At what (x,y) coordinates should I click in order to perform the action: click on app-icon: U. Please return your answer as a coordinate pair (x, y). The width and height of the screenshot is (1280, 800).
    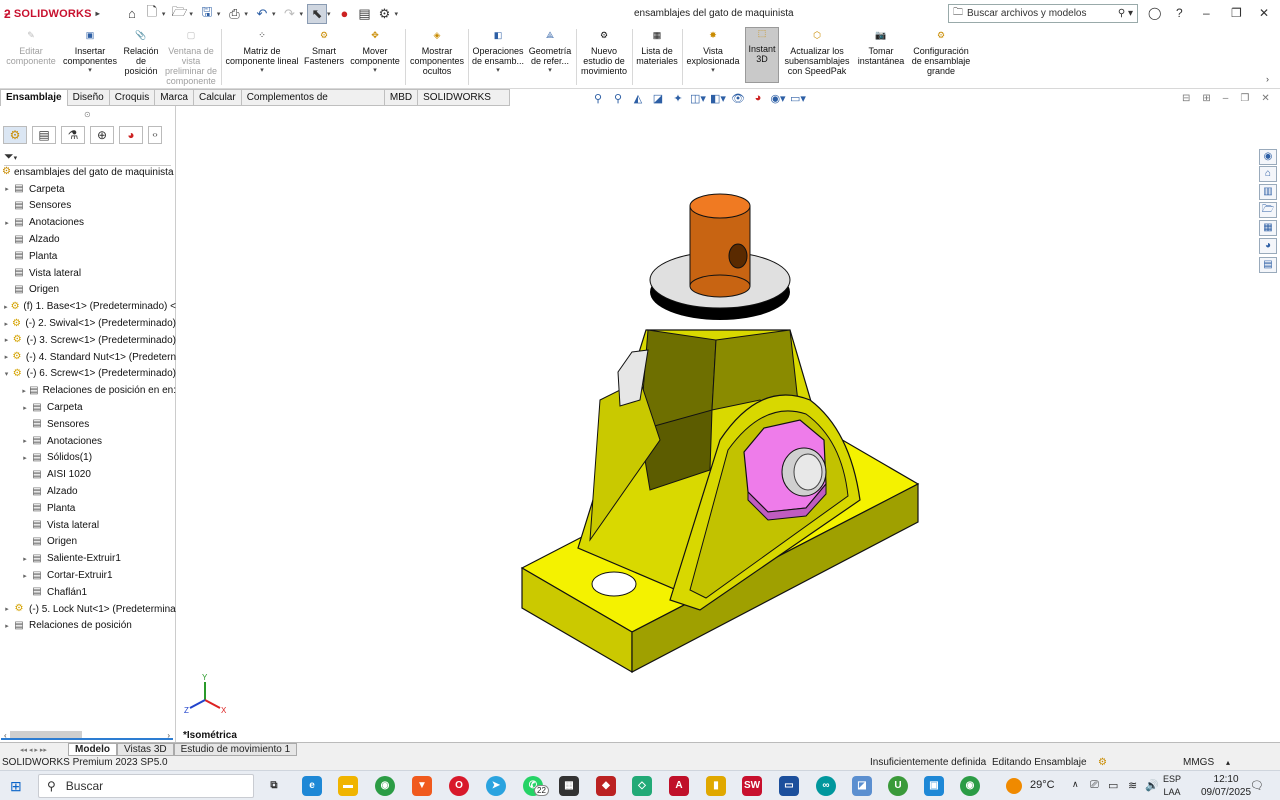
    Looking at the image, I should click on (898, 786).